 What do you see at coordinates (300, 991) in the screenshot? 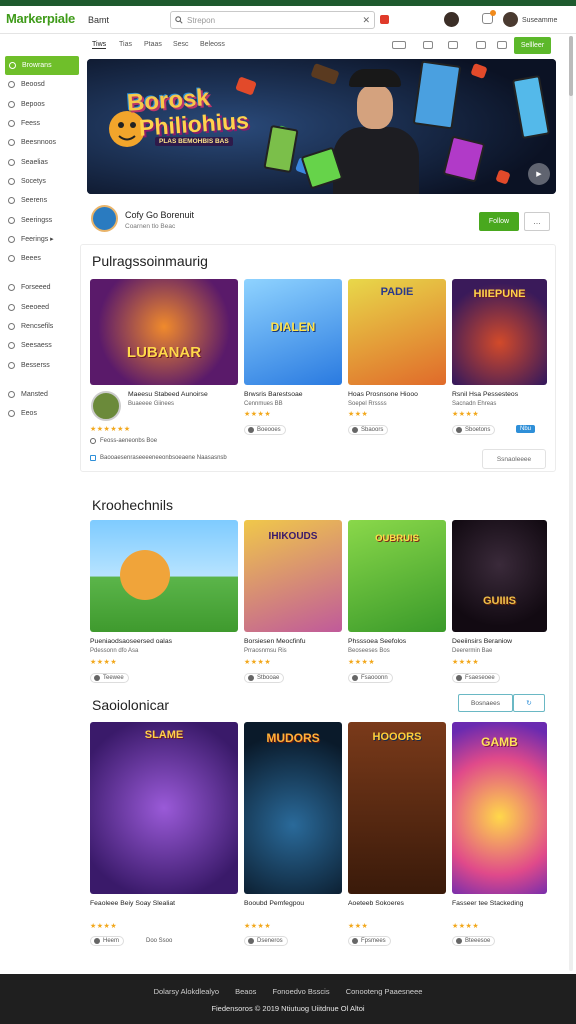
I see `footer-link: Fonoedvo Bsscis` at bounding box center [300, 991].